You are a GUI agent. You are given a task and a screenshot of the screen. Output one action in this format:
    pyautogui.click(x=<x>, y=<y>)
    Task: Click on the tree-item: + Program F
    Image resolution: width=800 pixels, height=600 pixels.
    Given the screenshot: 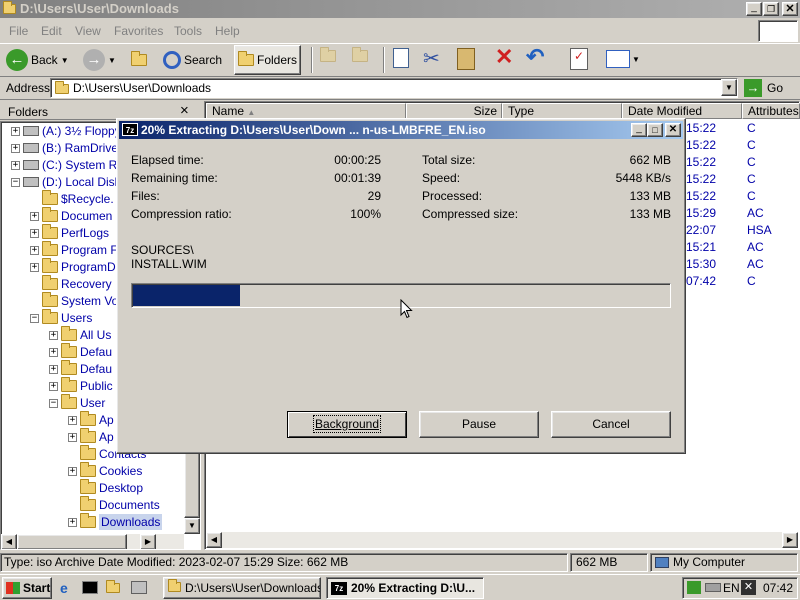 What is the action you would take?
    pyautogui.click(x=74, y=249)
    